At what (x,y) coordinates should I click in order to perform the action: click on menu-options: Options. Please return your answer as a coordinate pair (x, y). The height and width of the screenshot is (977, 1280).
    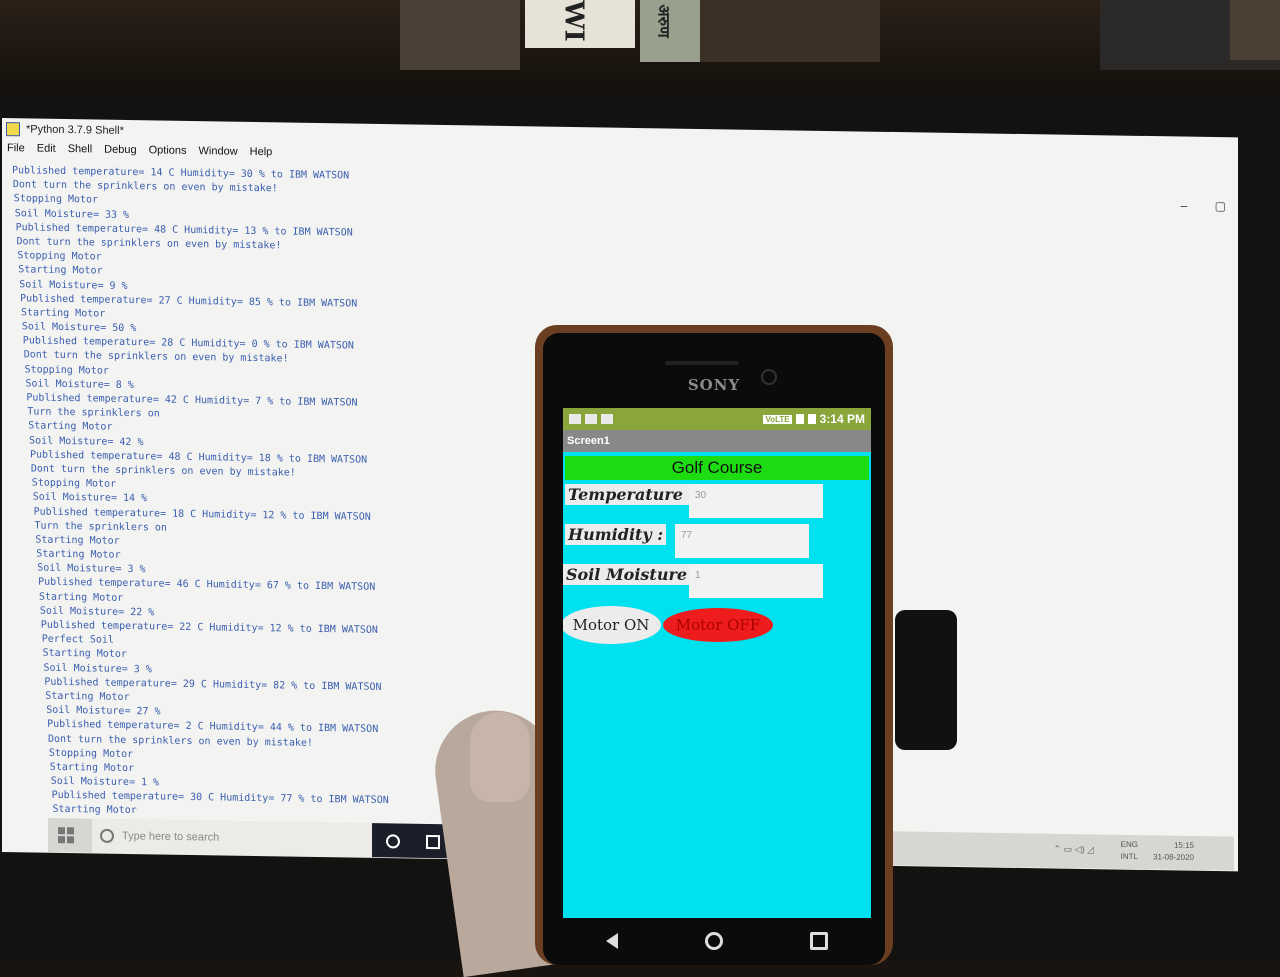
    Looking at the image, I should click on (168, 152).